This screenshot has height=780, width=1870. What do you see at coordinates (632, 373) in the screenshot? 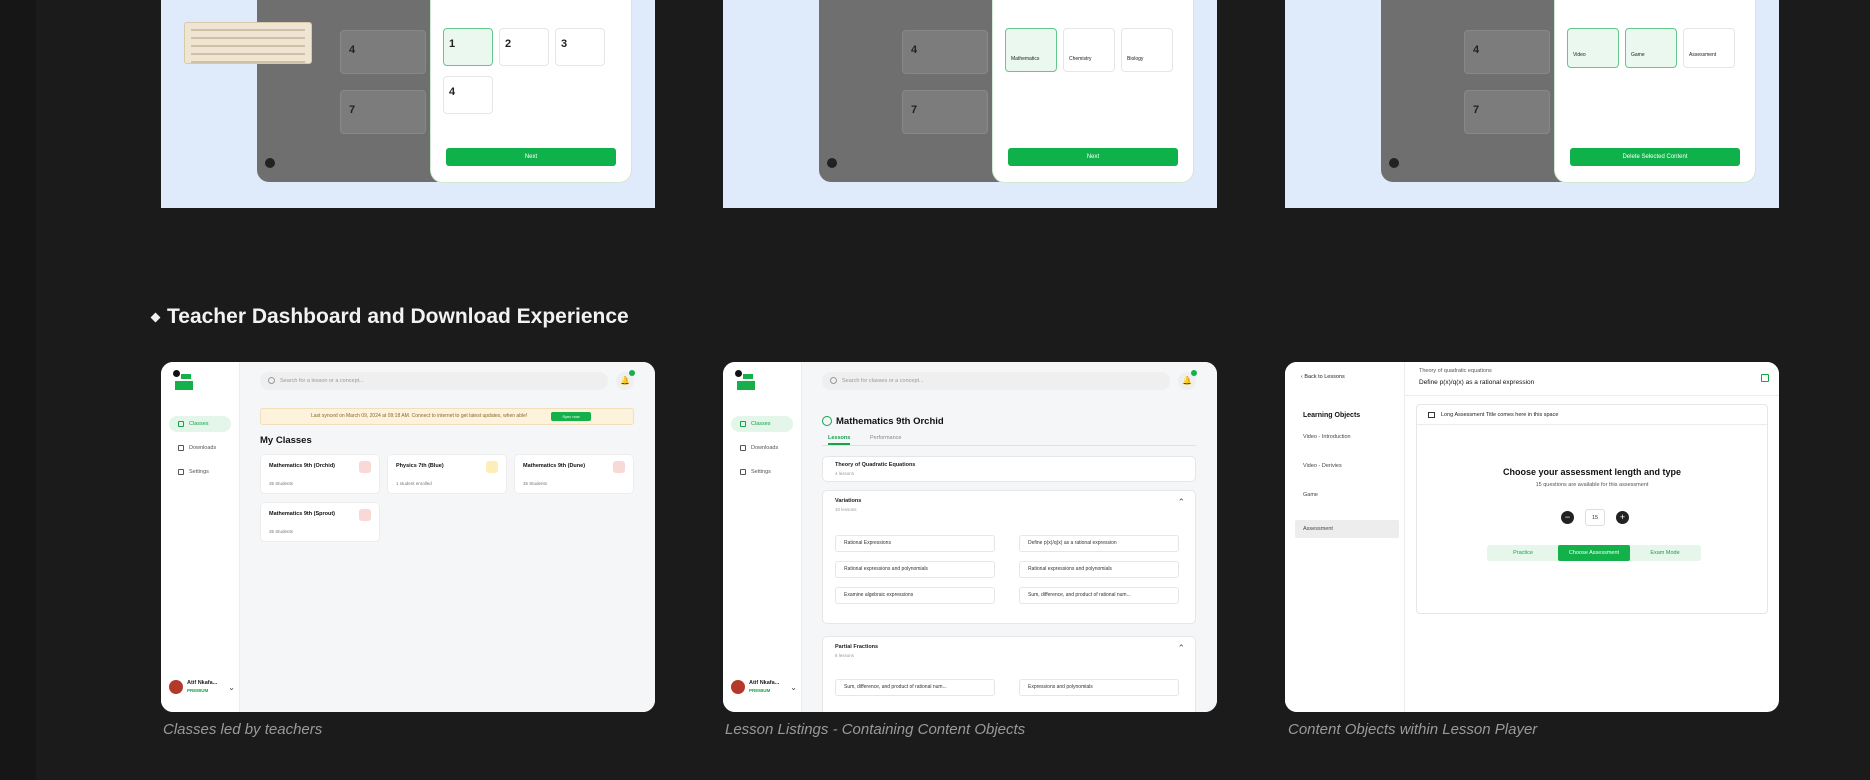
I see `notification-dot` at bounding box center [632, 373].